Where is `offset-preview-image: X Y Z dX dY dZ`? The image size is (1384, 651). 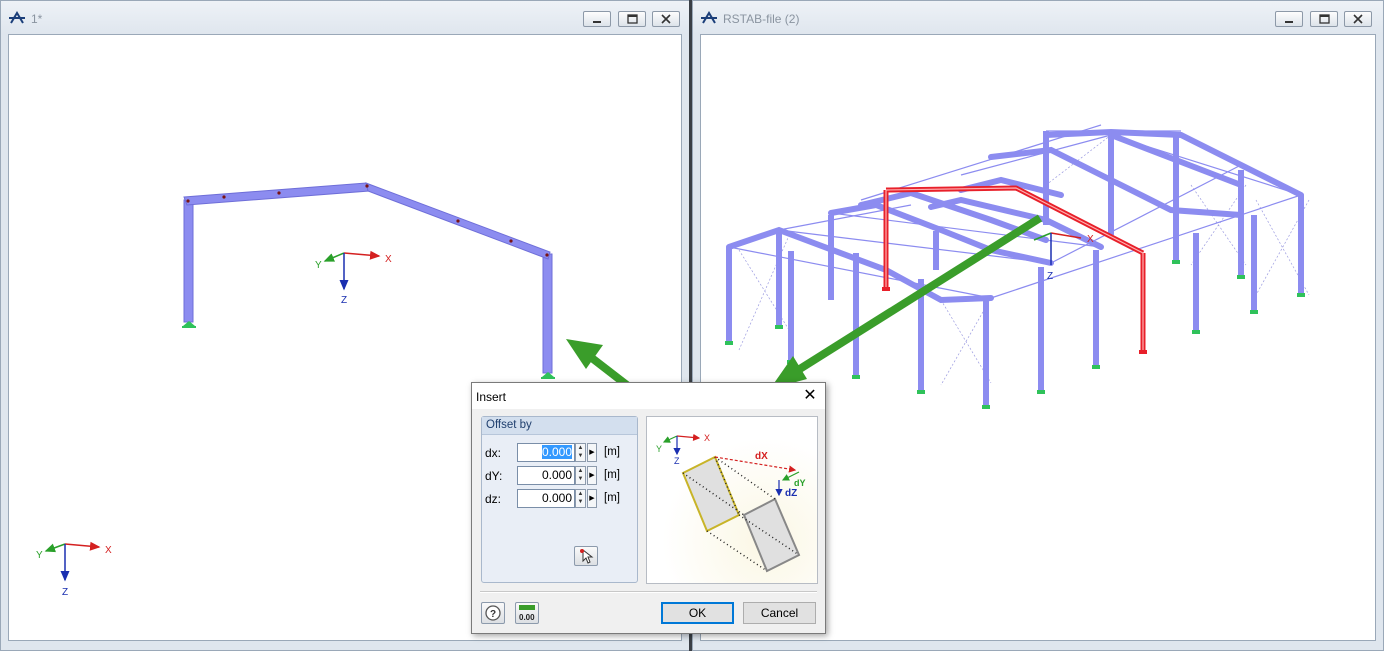 offset-preview-image: X Y Z dX dY dZ is located at coordinates (732, 500).